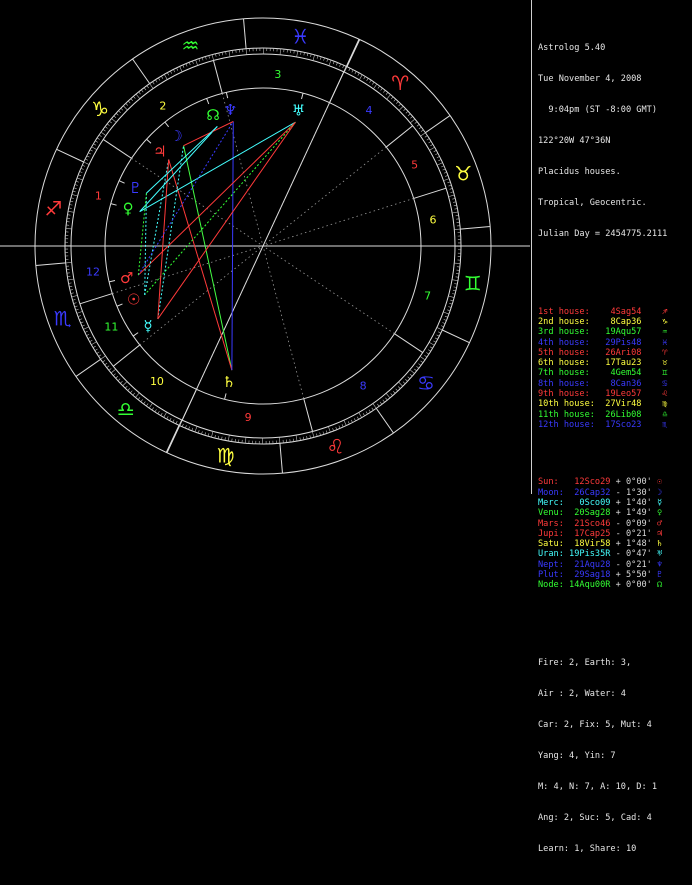  I want to click on summary-line: Learn: 1, Share: 10, so click(614, 849).